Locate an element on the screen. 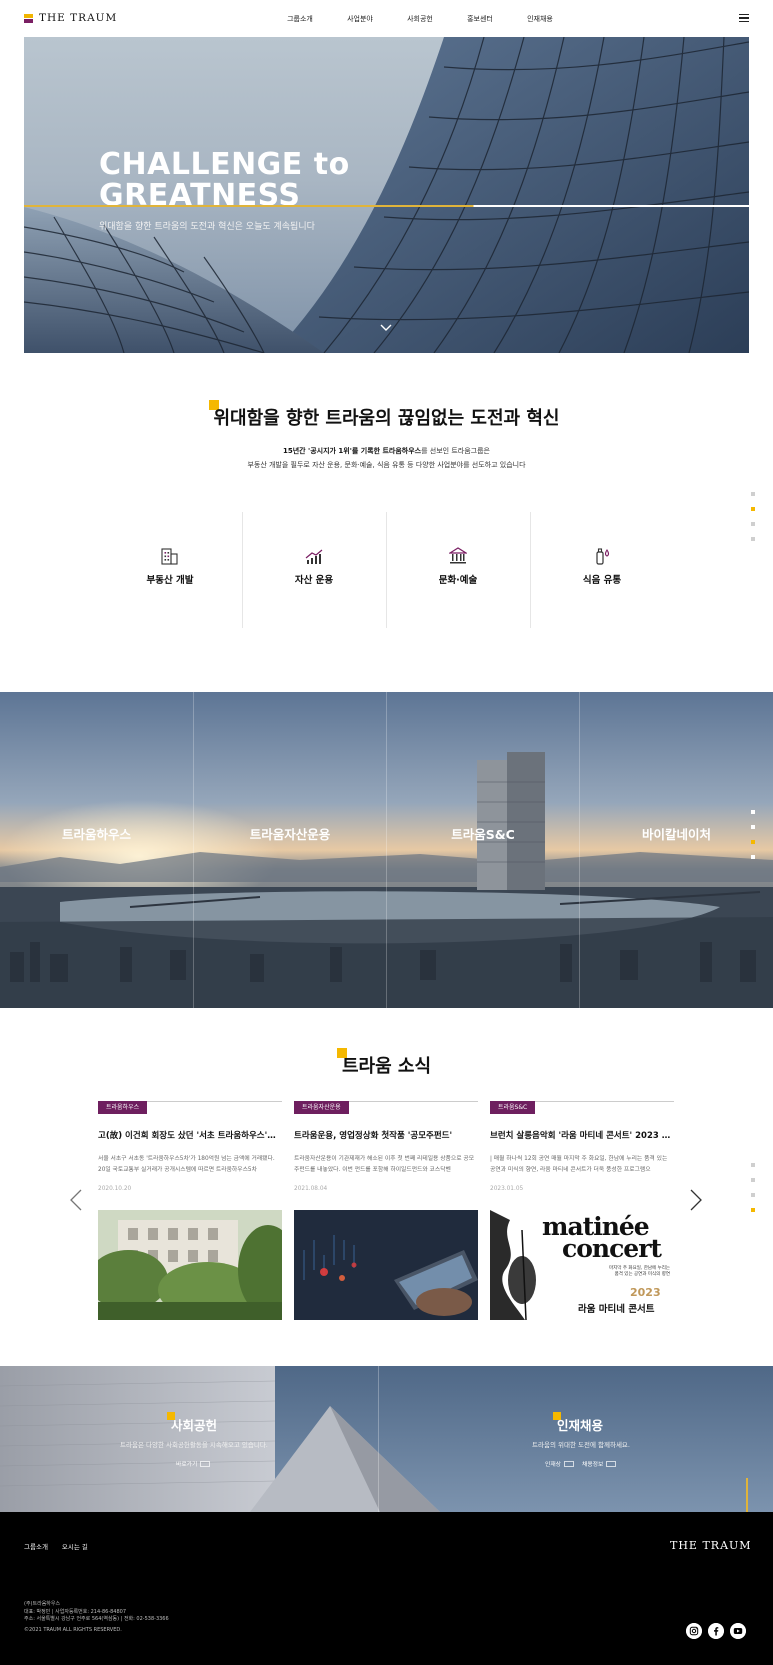 The height and width of the screenshot is (1665, 773). biz-label-asset: 자산 운용 is located at coordinates (314, 580).